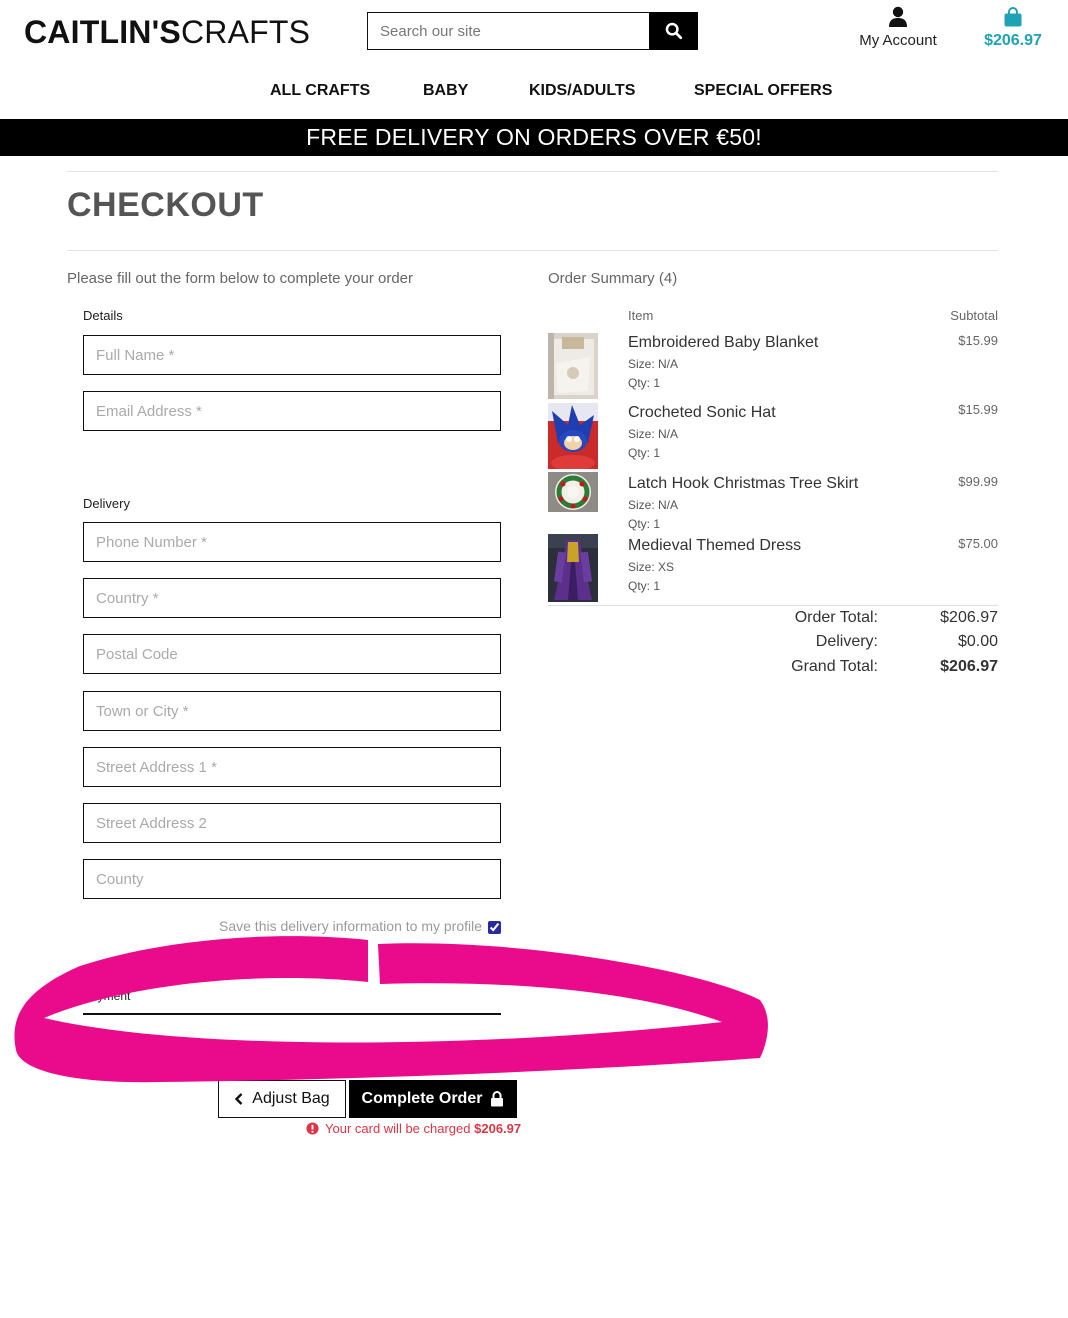  What do you see at coordinates (292, 654) in the screenshot?
I see `postcode-field` at bounding box center [292, 654].